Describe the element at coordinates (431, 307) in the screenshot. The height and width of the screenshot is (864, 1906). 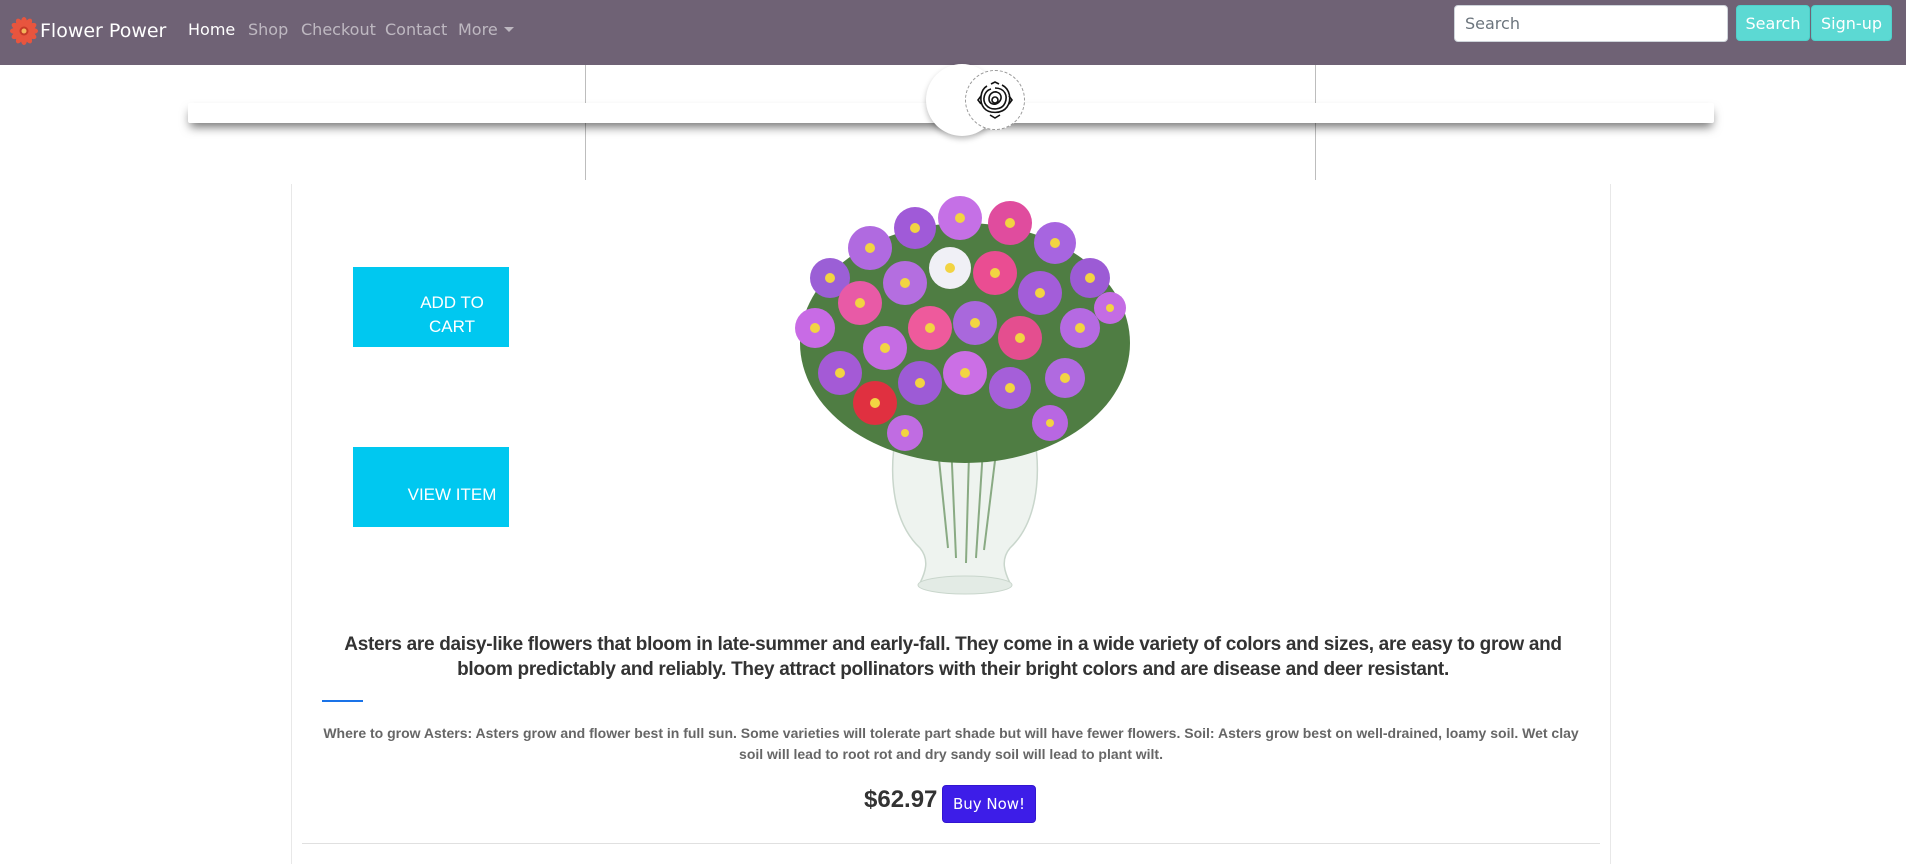
I see `add-to-cart-button: ADD TO CART` at that location.